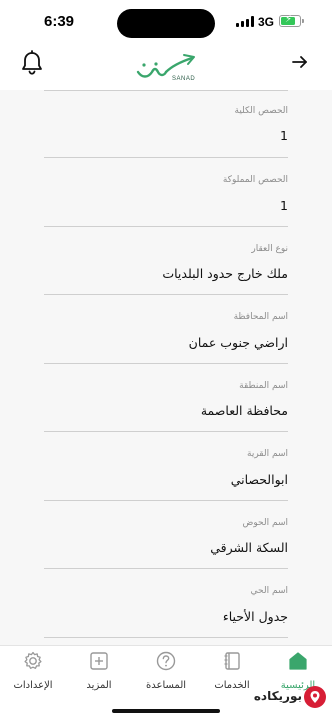 The image size is (332, 720). Describe the element at coordinates (166, 661) in the screenshot. I see `question-circle-icon` at that location.